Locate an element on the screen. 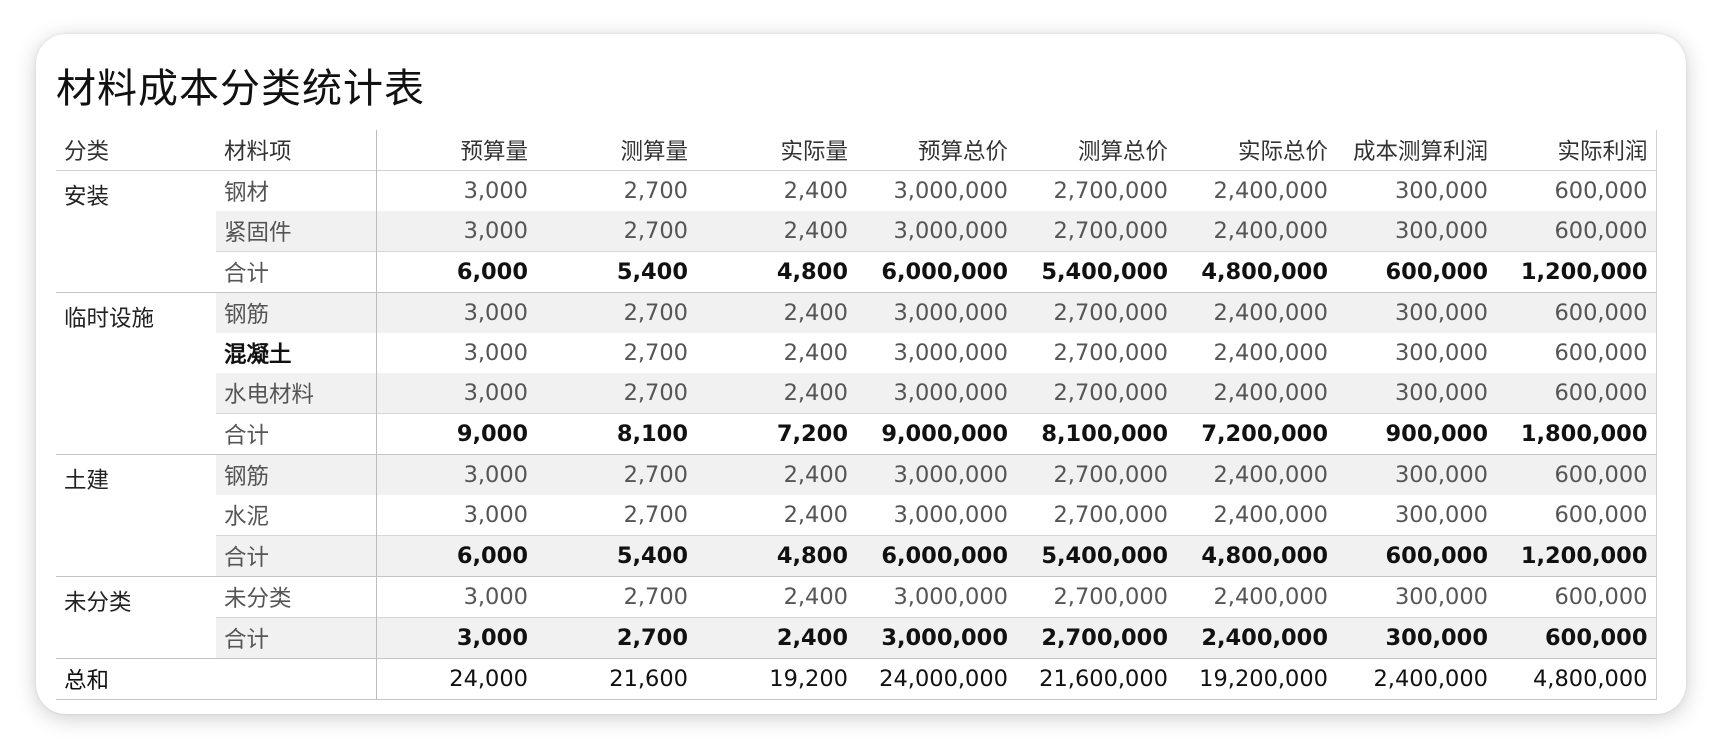  material-item: 水电材料 is located at coordinates (296, 393).